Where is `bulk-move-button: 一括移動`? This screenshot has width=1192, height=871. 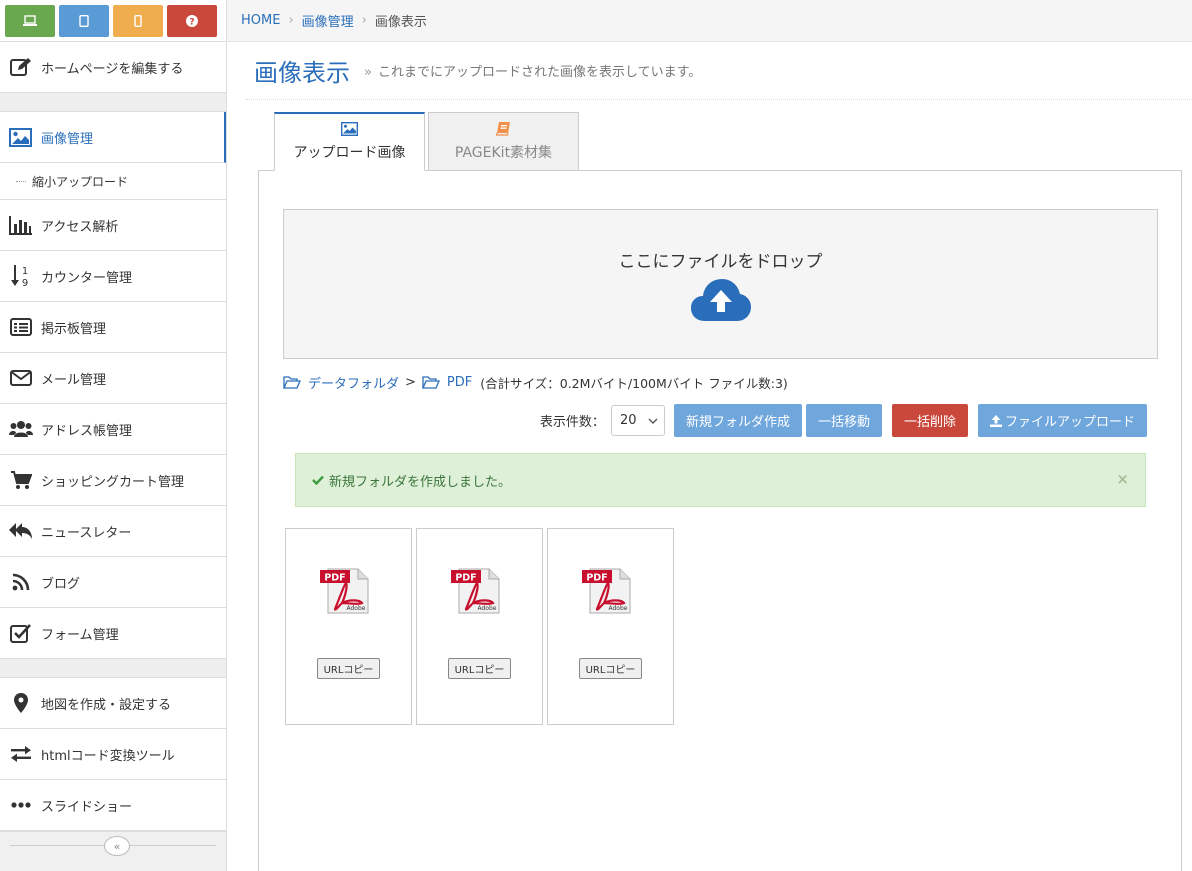
bulk-move-button: 一括移動 is located at coordinates (843, 420).